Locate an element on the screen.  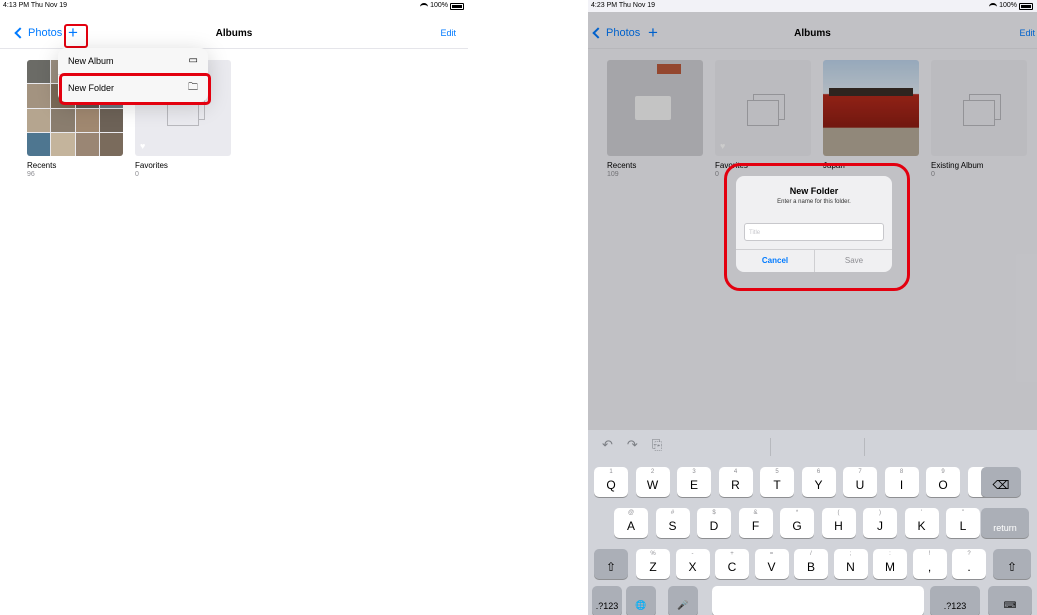
status-bar: 4:23 PM Thu Nov 19 100% is located at coordinates (812, 6).